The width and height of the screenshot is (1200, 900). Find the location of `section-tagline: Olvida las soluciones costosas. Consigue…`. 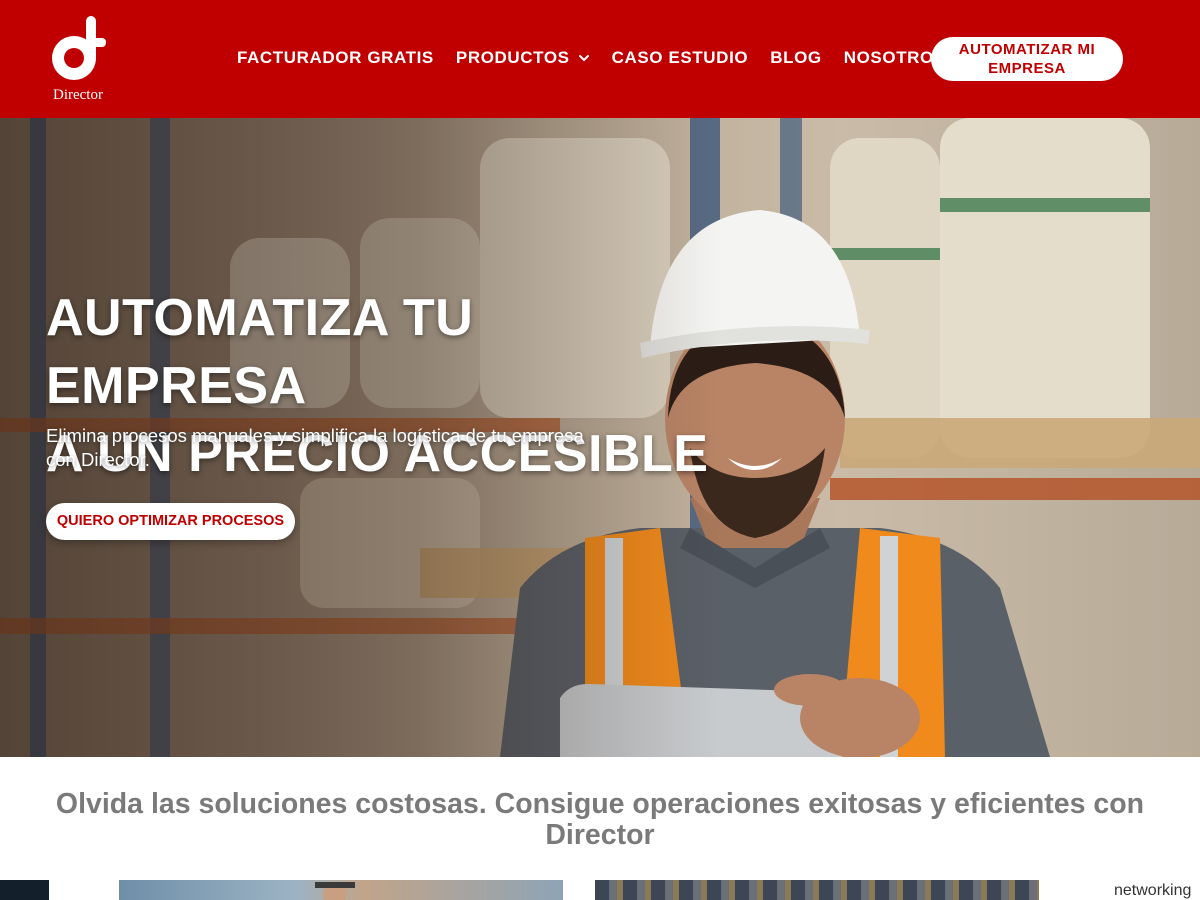

section-tagline: Olvida las soluciones costosas. Consigue… is located at coordinates (600, 819).